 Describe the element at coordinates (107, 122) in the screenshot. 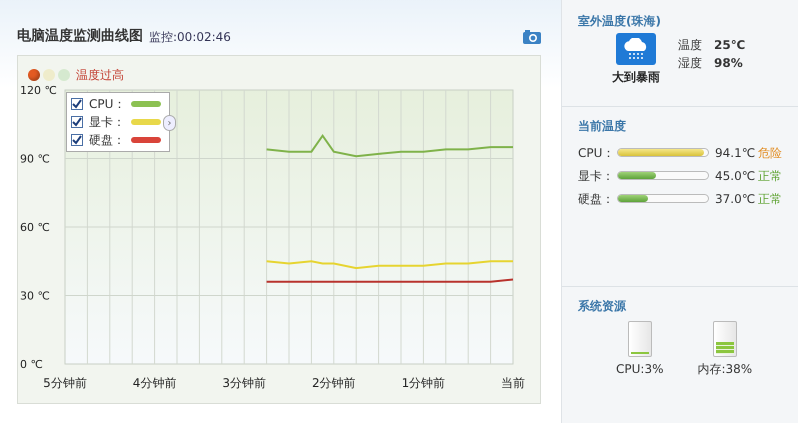

I see `legend-label: 显卡：` at that location.